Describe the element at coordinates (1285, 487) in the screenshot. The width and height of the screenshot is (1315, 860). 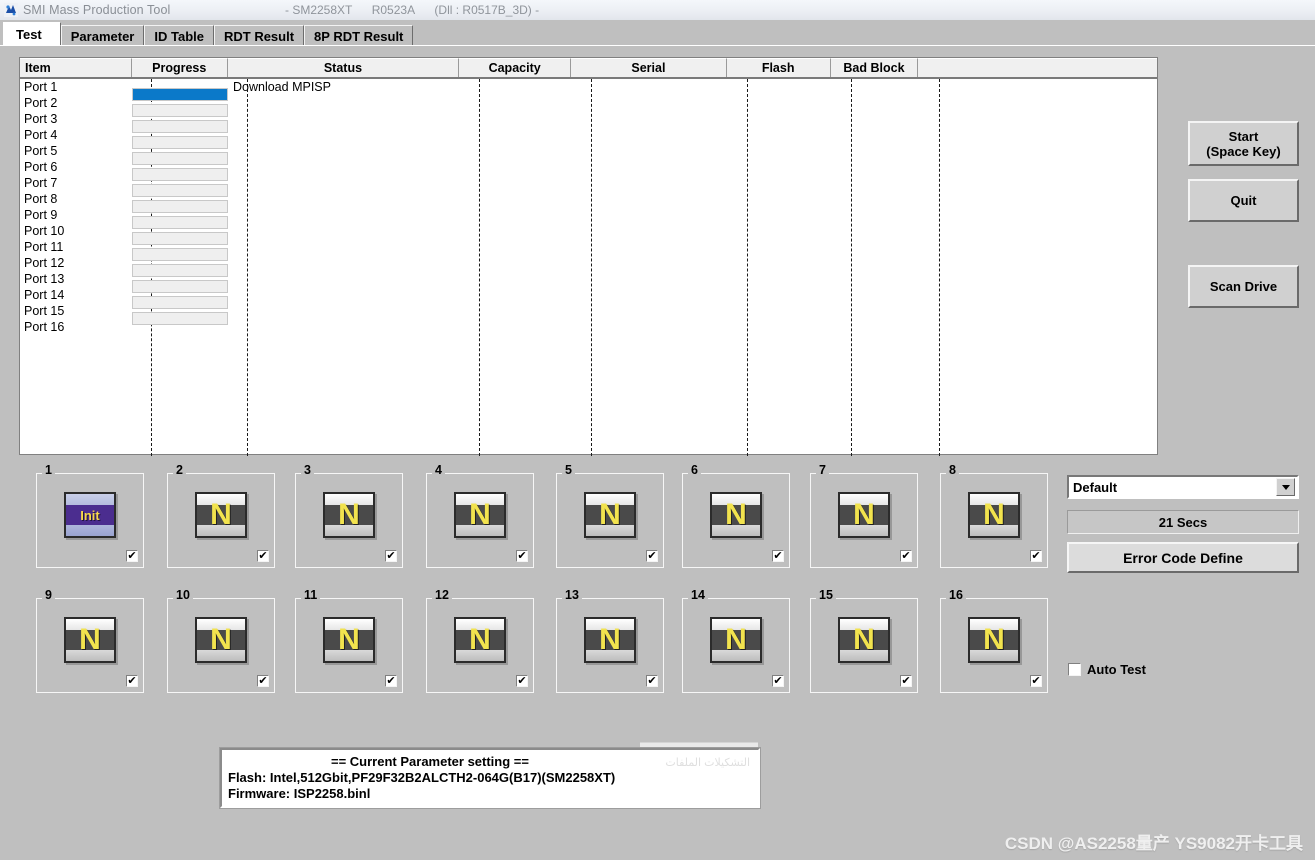
I see `chevron-down-icon` at that location.